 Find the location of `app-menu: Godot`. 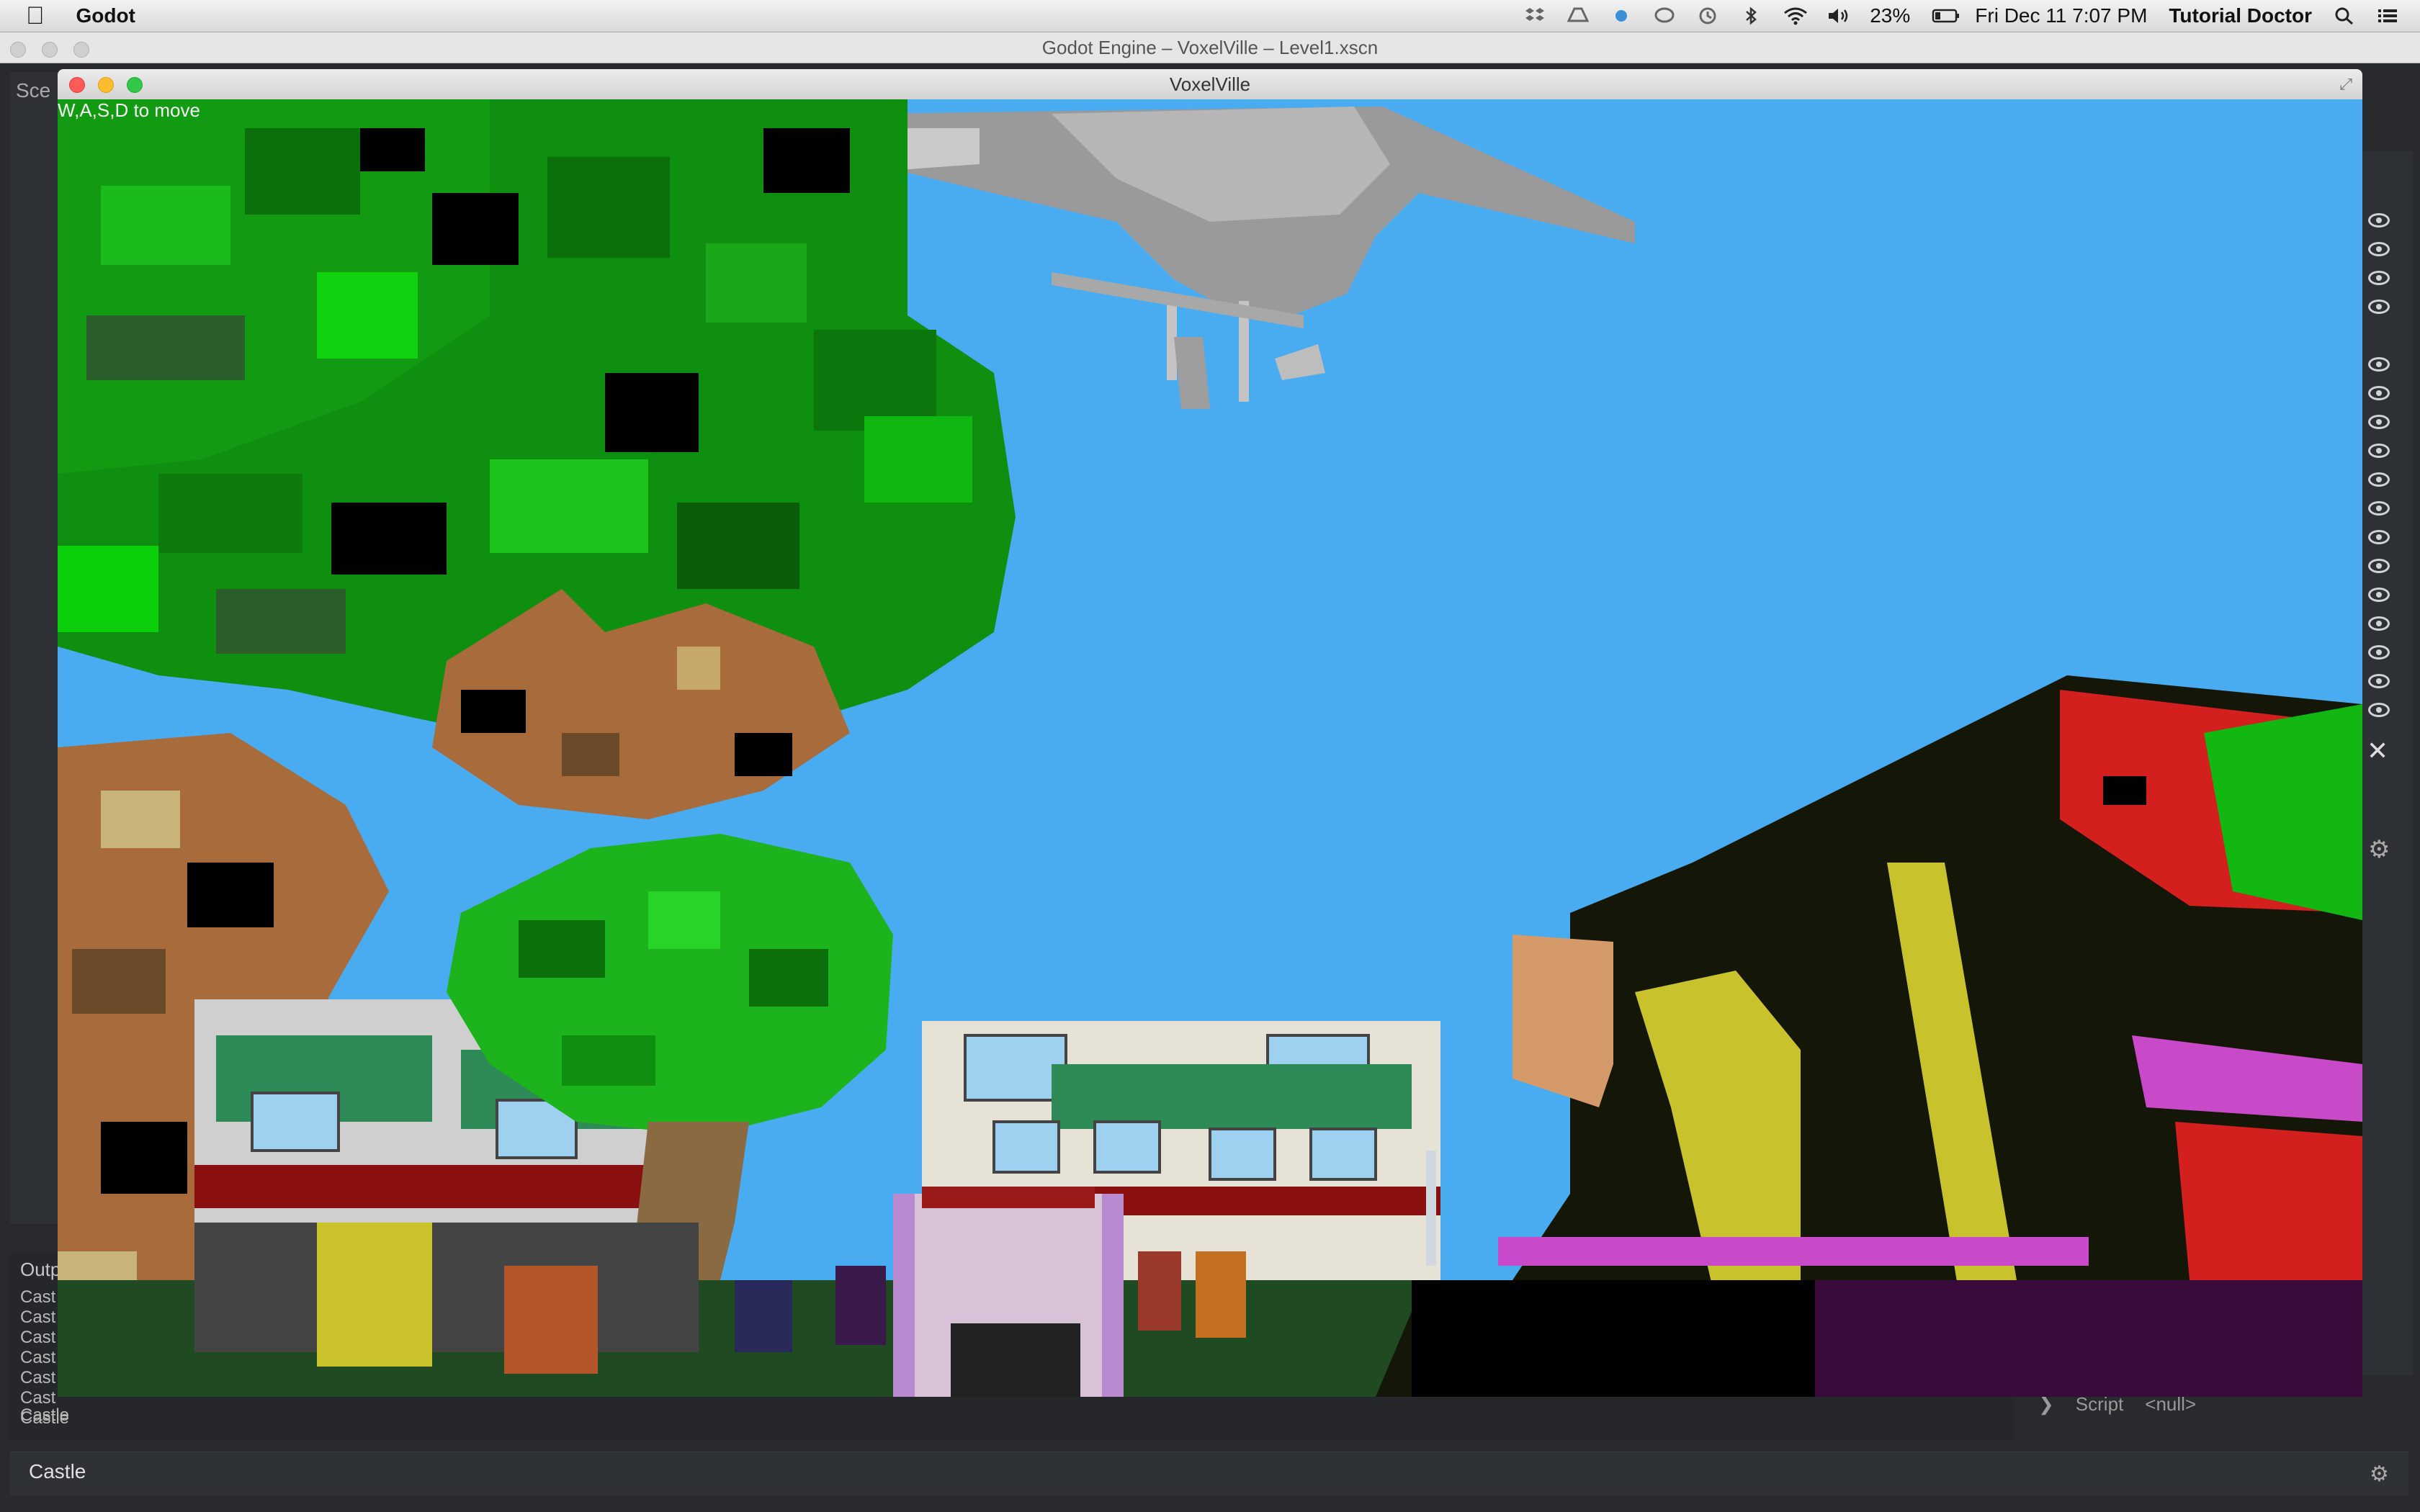

app-menu: Godot is located at coordinates (105, 15).